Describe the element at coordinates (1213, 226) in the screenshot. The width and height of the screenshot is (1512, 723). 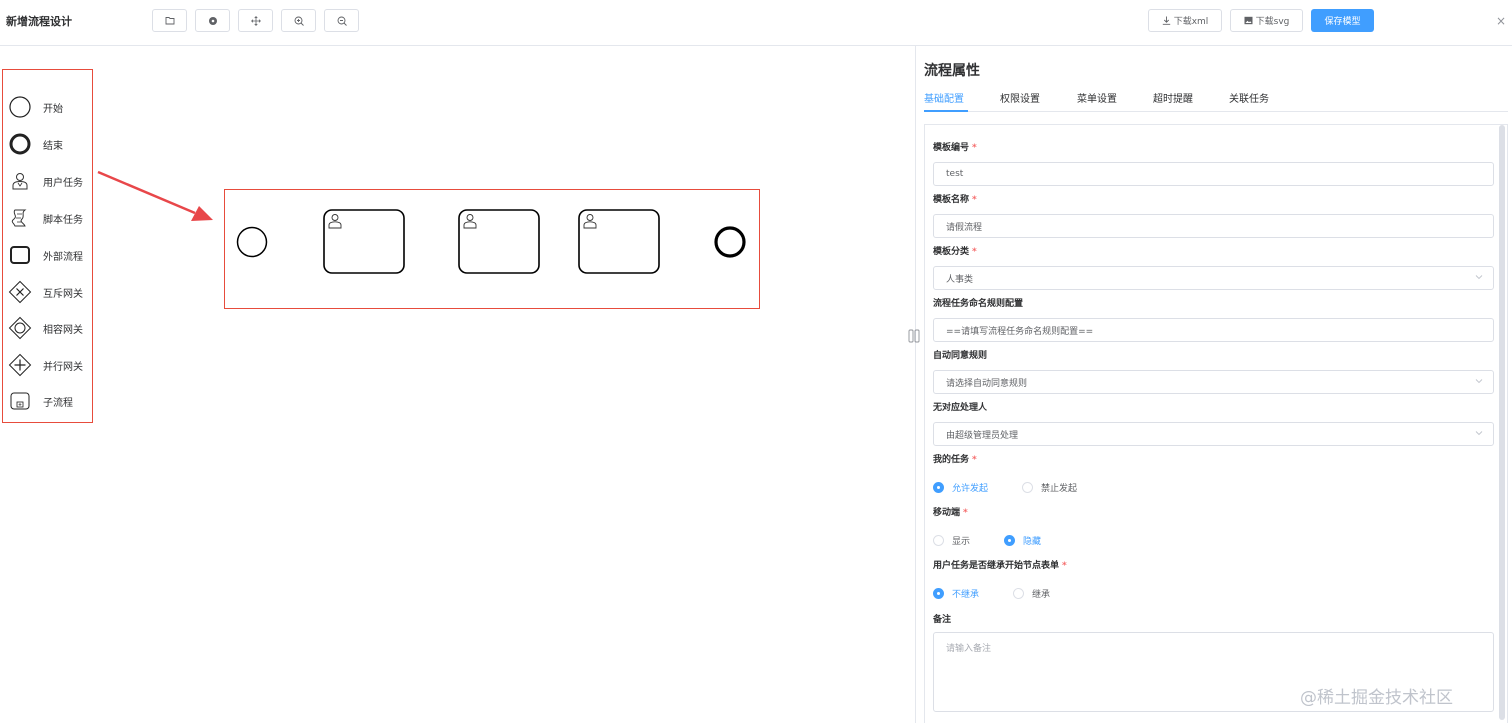
I see `template-name-input: 请假流程` at that location.